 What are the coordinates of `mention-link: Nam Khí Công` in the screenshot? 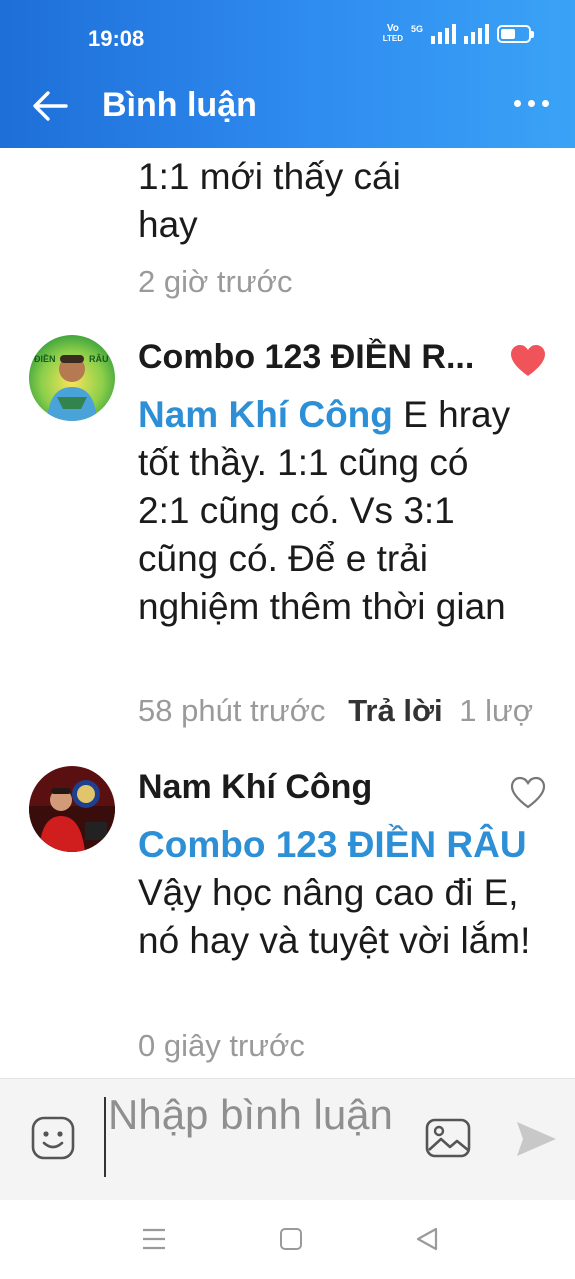 It's located at (265, 414).